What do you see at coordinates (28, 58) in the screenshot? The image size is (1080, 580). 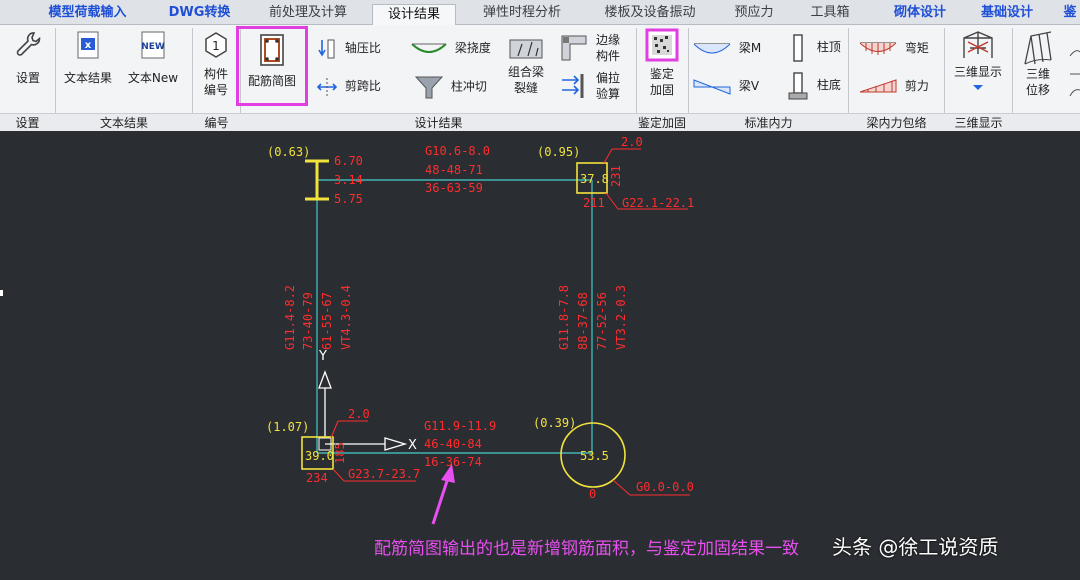 I see `settings-button: 设置` at bounding box center [28, 58].